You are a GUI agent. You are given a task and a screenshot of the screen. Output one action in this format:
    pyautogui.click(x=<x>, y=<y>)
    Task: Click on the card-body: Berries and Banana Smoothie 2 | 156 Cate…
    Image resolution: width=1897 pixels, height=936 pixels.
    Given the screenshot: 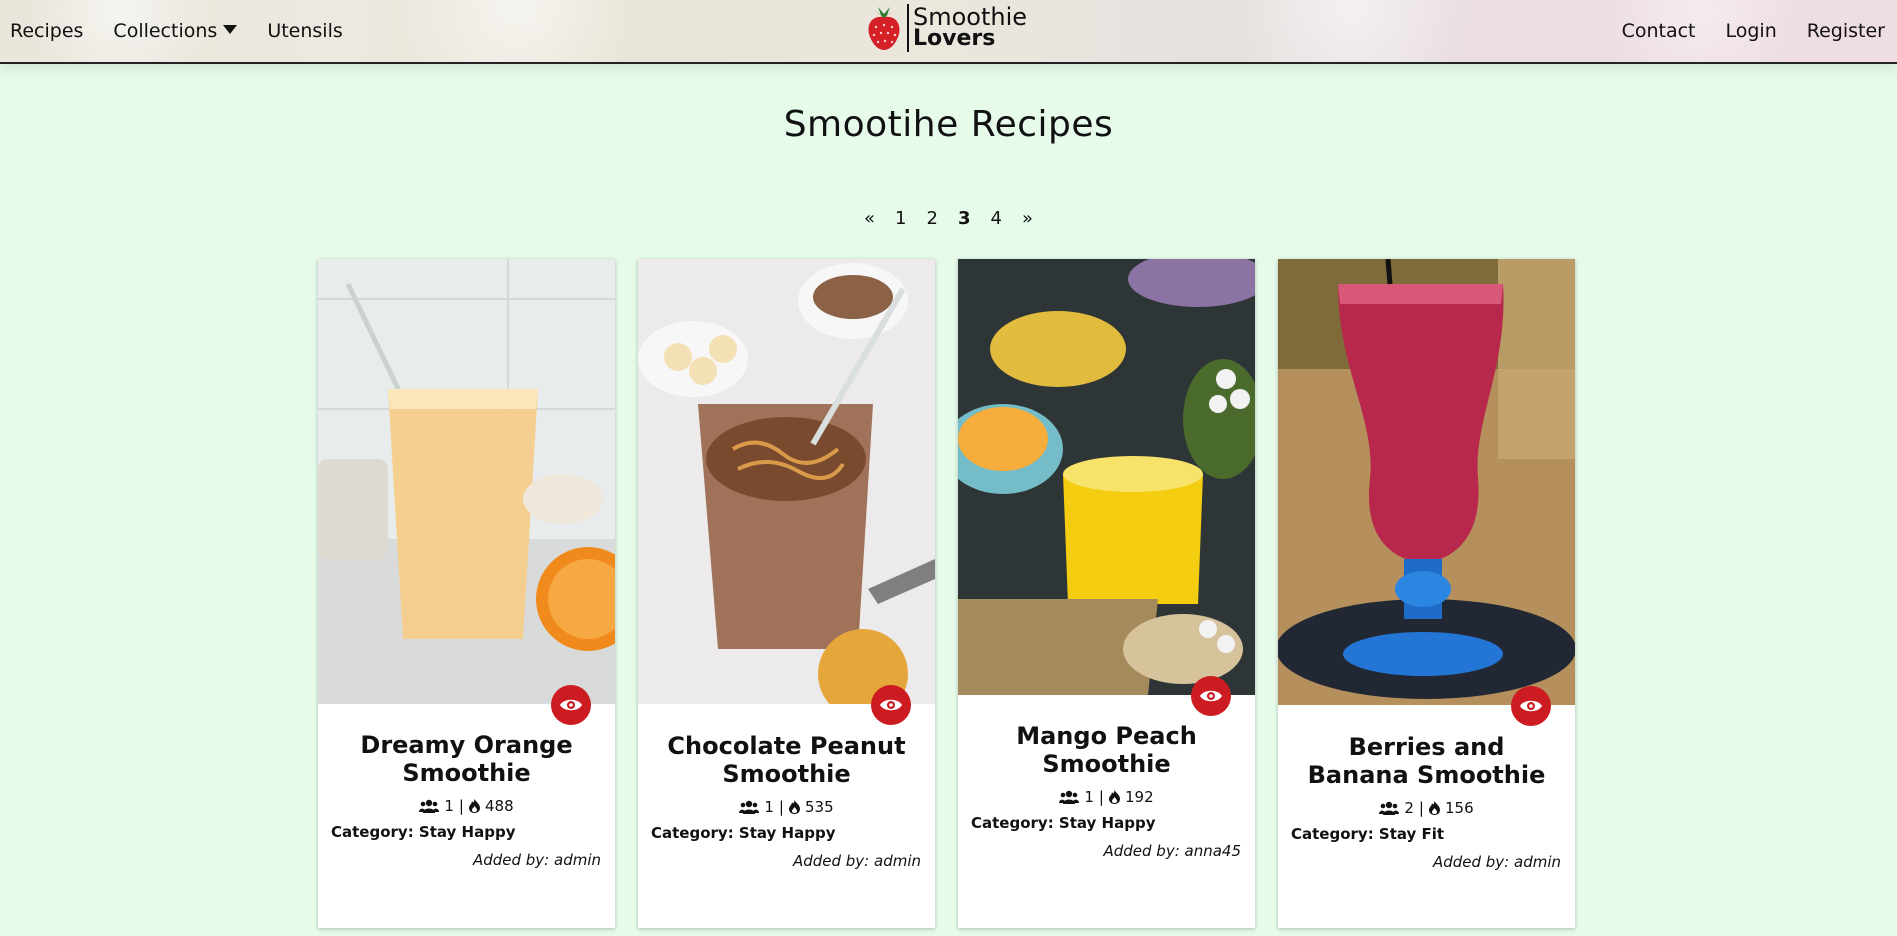 What is the action you would take?
    pyautogui.click(x=1426, y=802)
    